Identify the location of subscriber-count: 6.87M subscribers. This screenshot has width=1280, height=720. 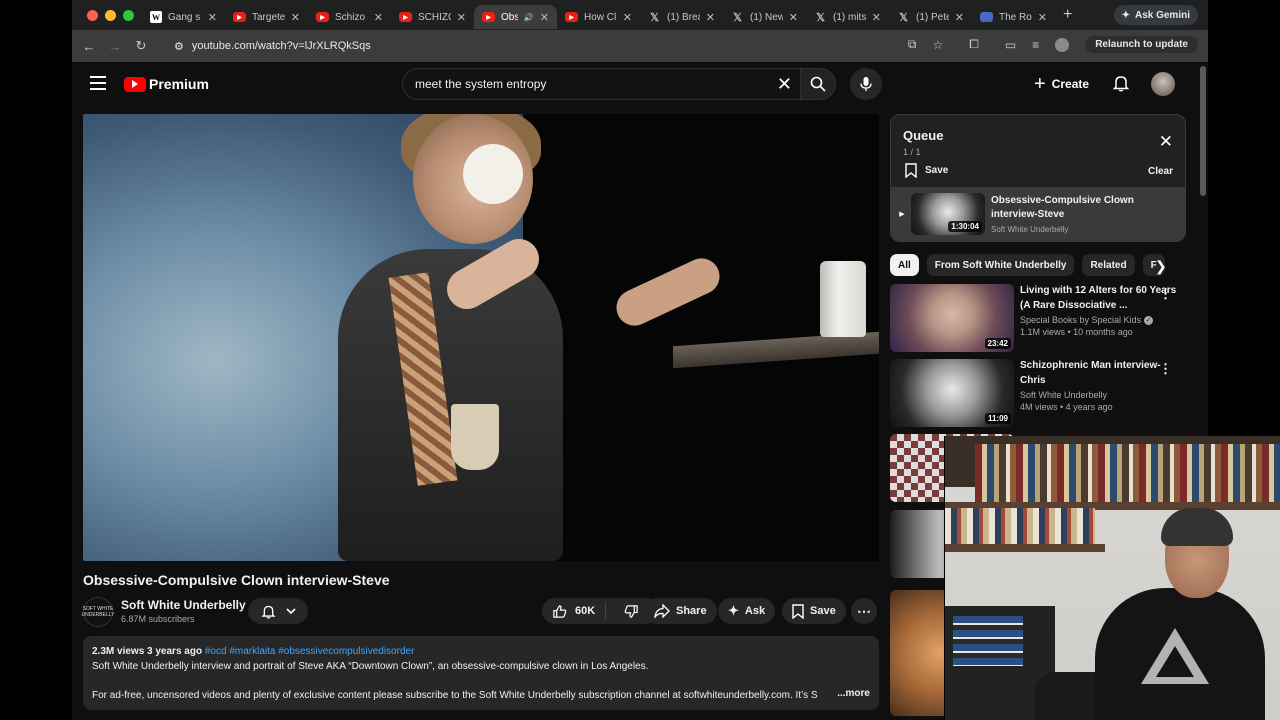
(158, 619).